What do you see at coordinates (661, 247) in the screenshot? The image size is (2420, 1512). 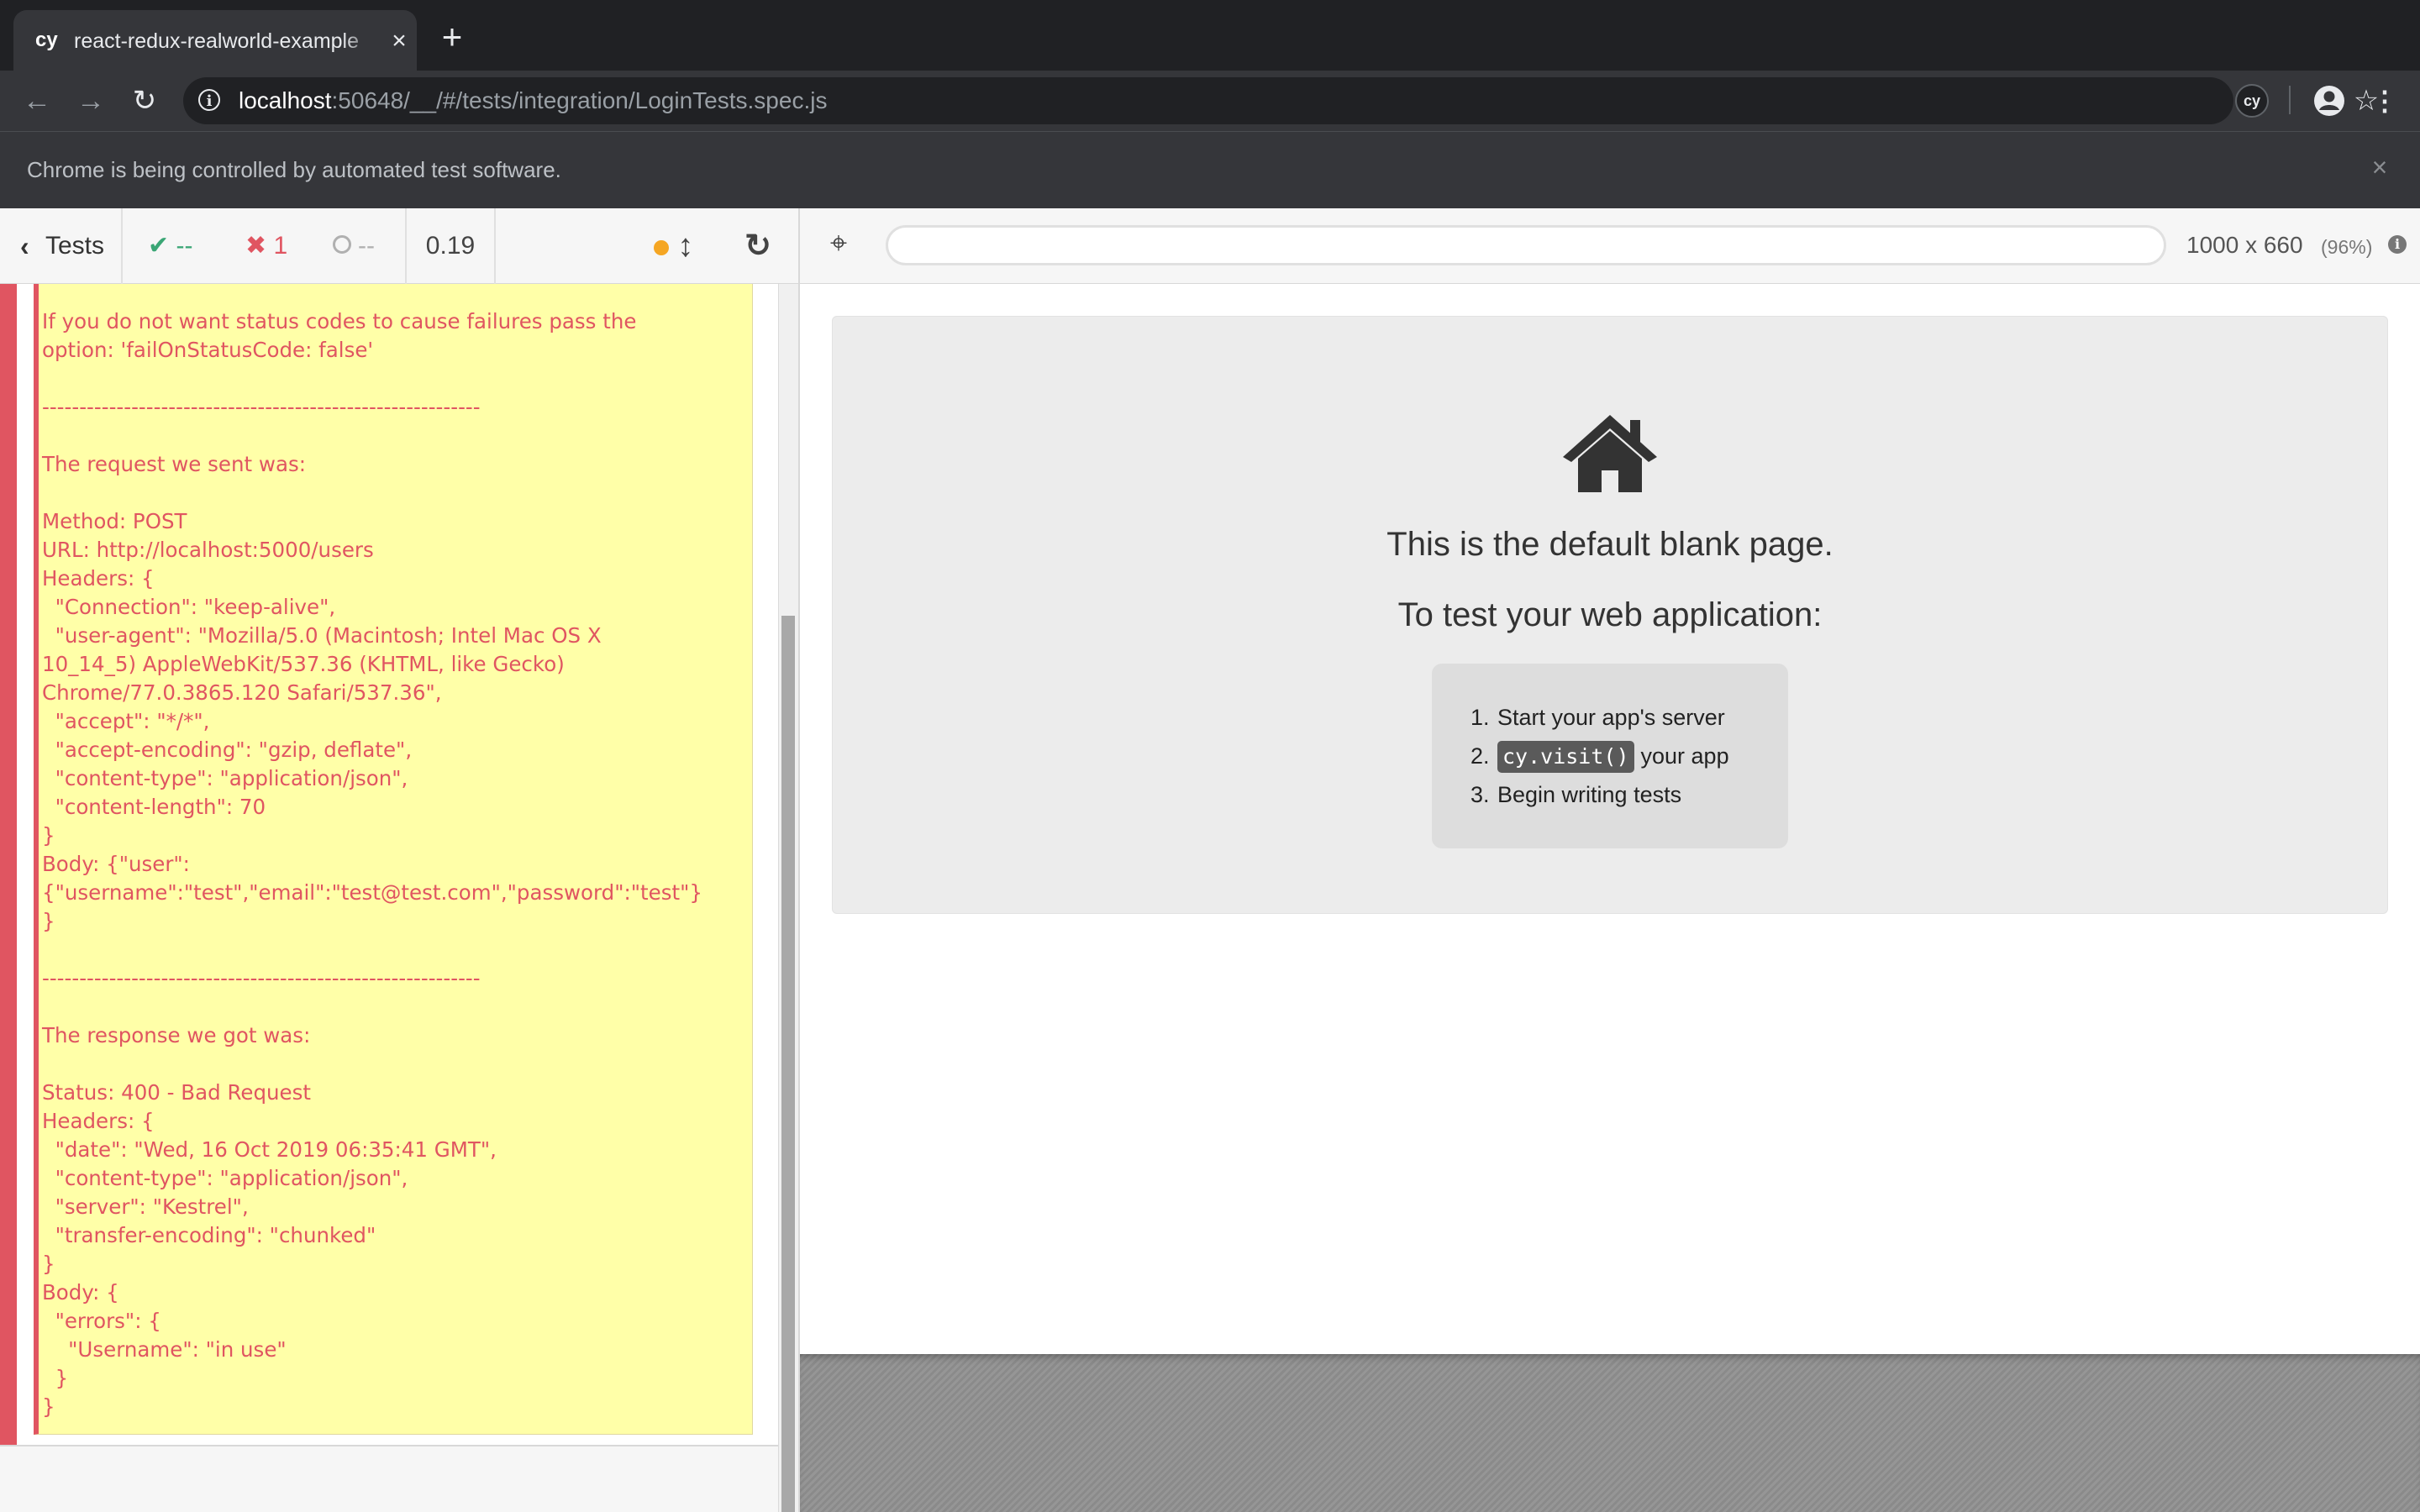 I see `running-status-dot-icon` at bounding box center [661, 247].